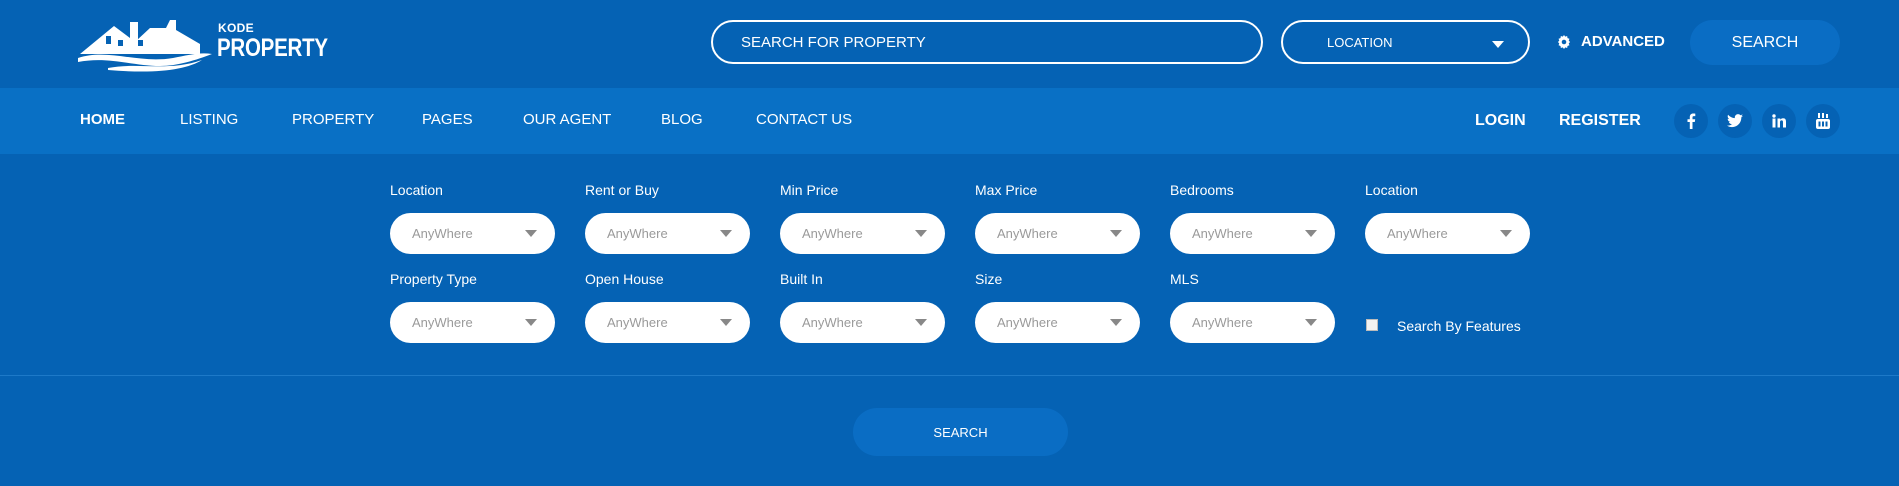  Describe the element at coordinates (1202, 190) in the screenshot. I see `filter-label-bedrooms: Bedrooms` at that location.